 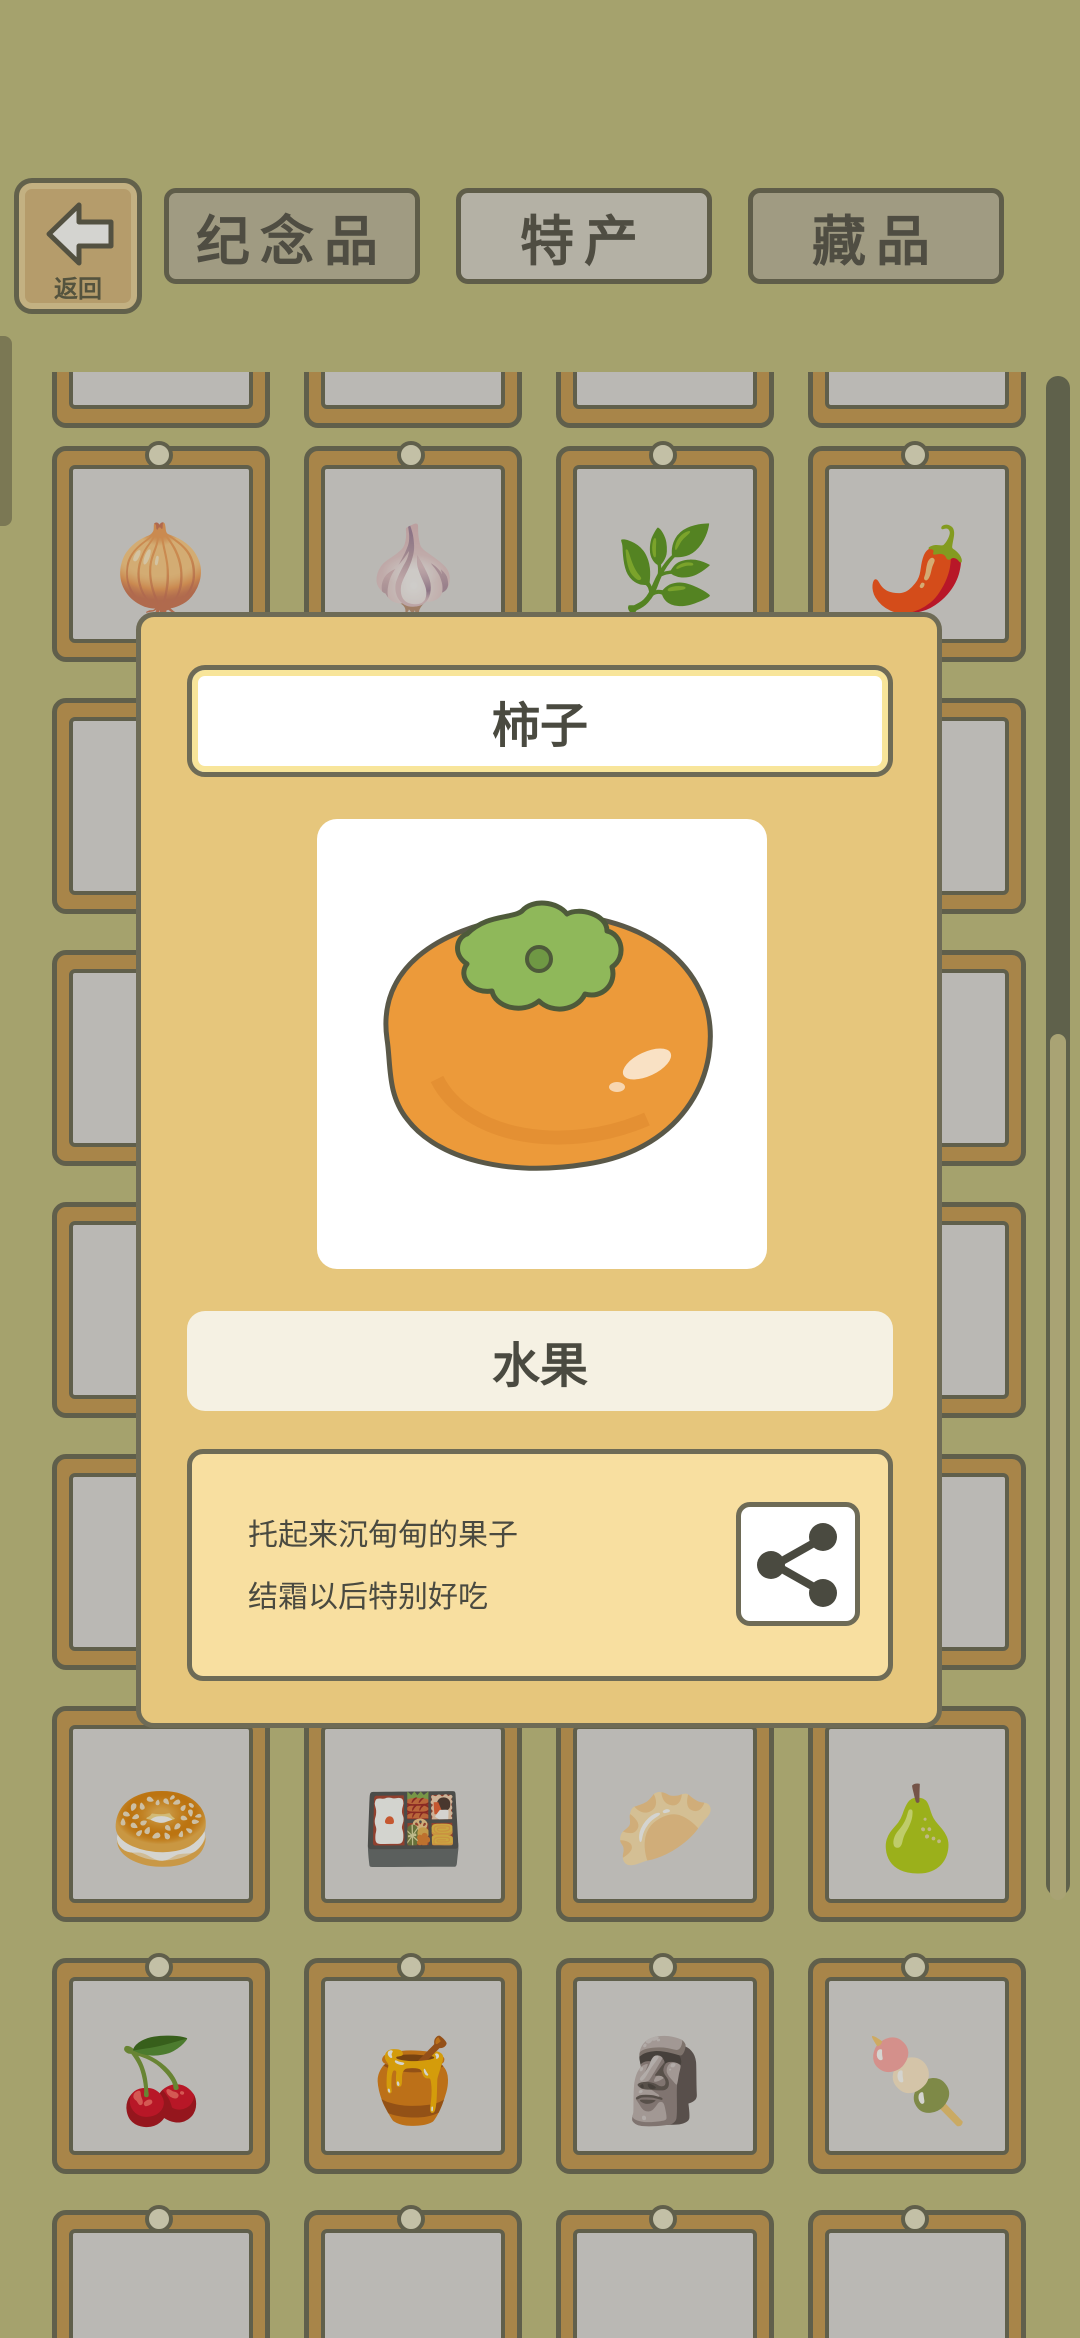 I want to click on green-onion-icon: 🌿, so click(x=665, y=570).